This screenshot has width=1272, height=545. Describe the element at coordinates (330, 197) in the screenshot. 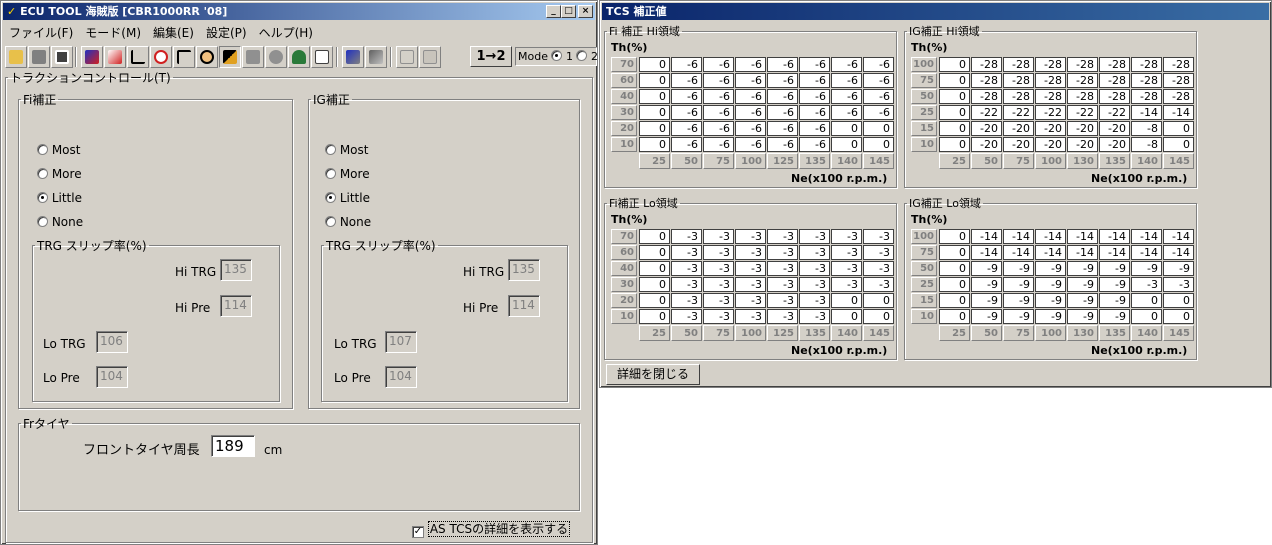

I see `ig-little-radio` at that location.